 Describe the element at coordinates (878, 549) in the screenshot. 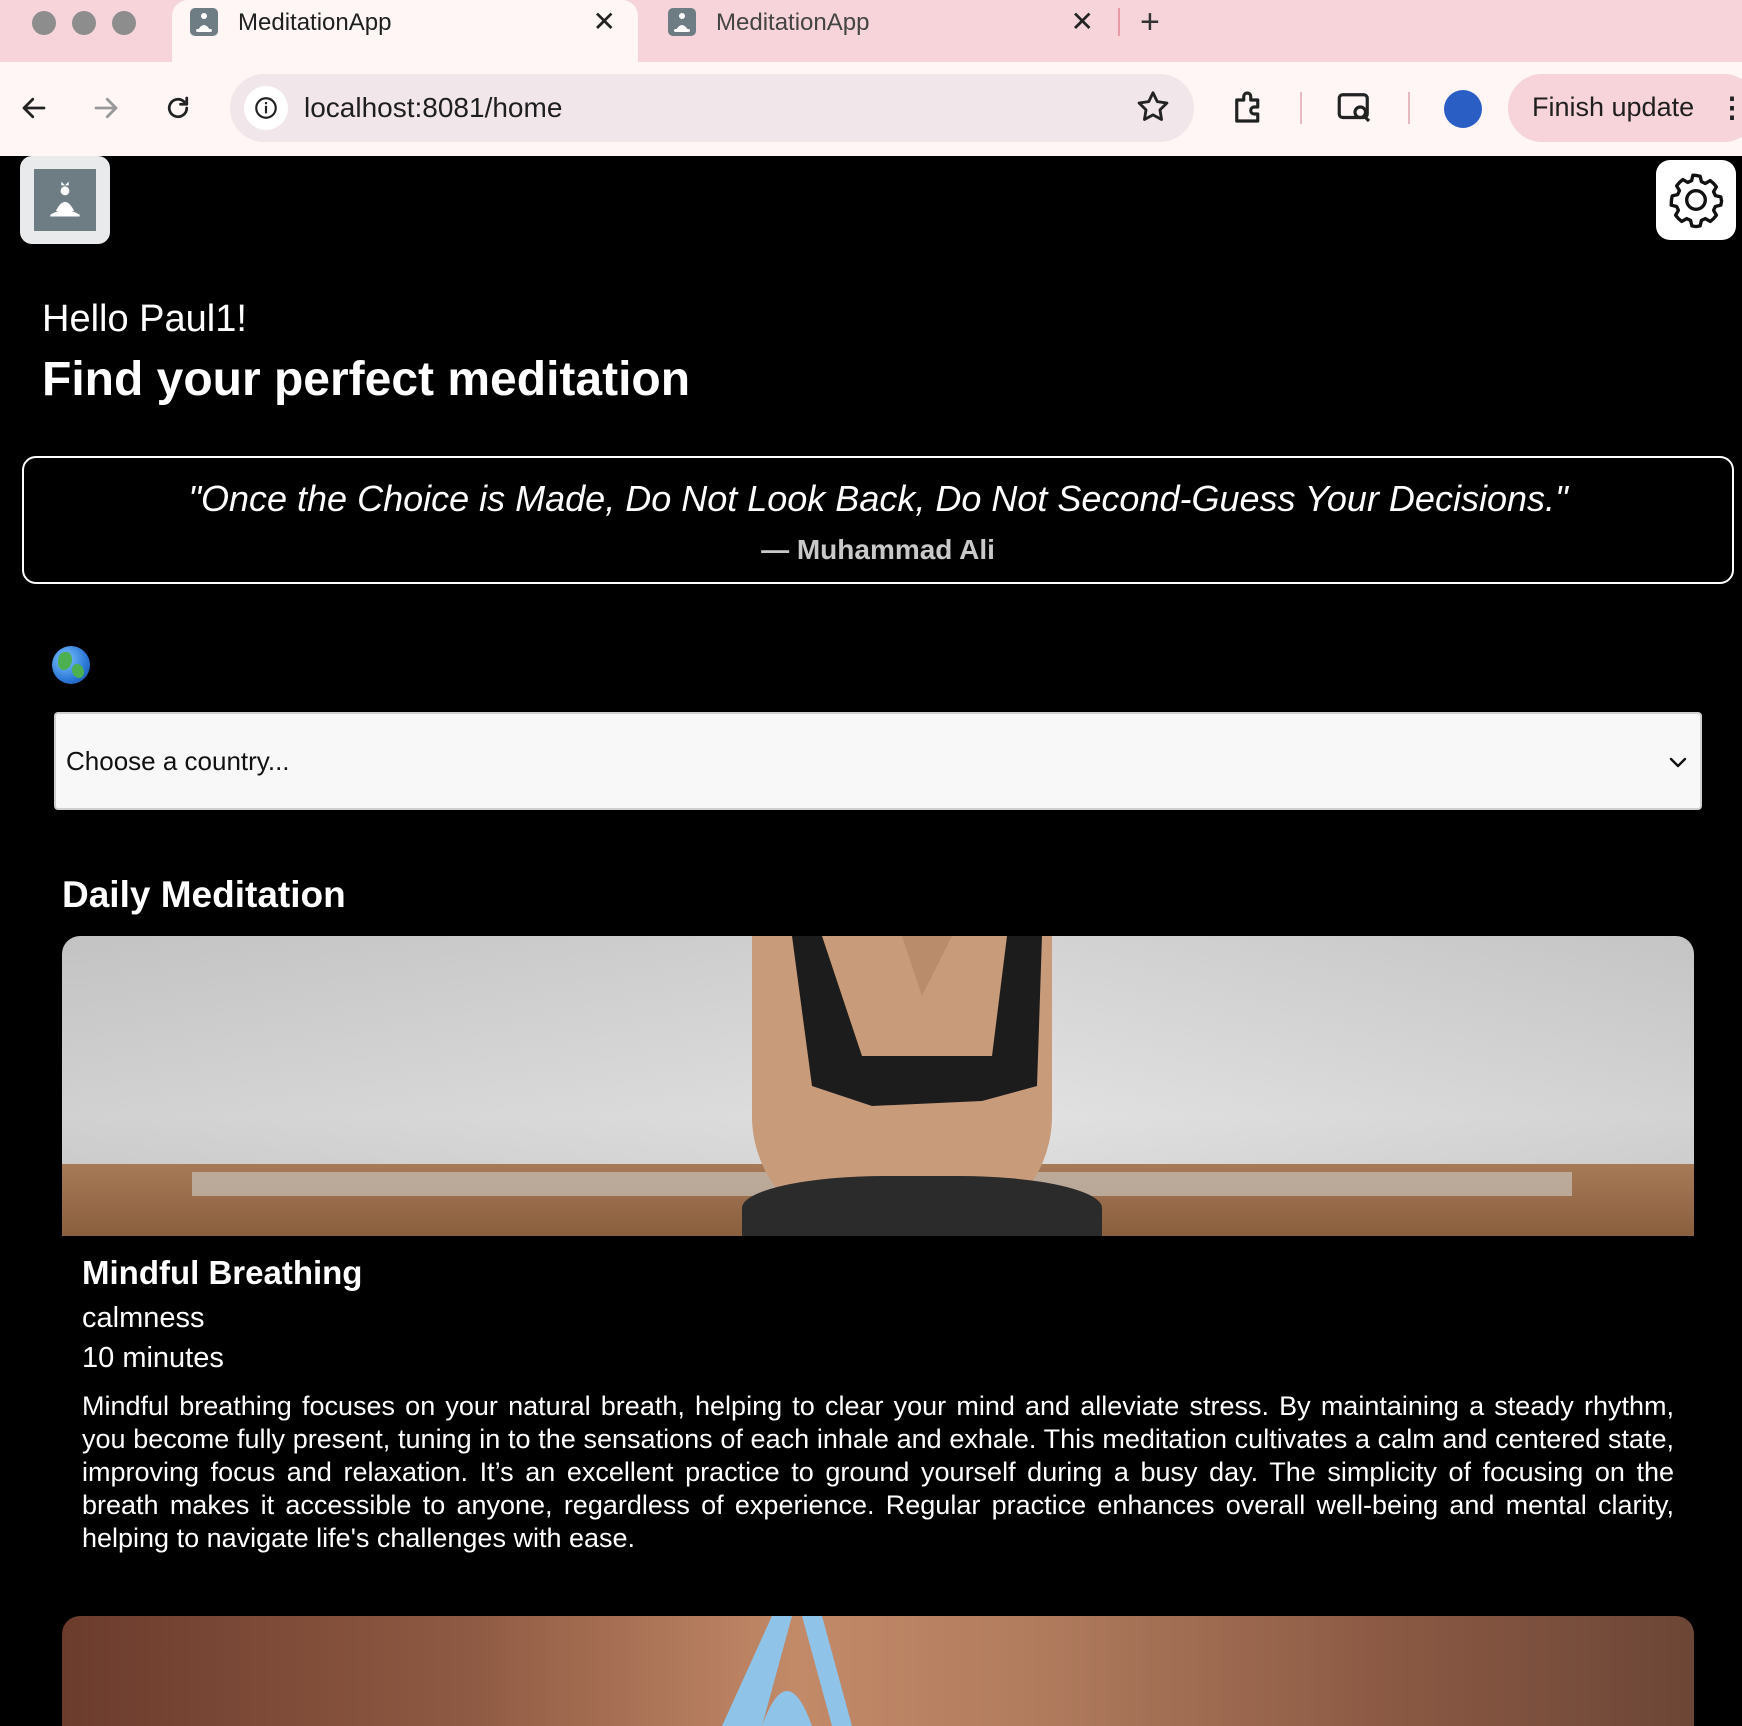

I see `quote-author: — Muhammad Ali` at that location.